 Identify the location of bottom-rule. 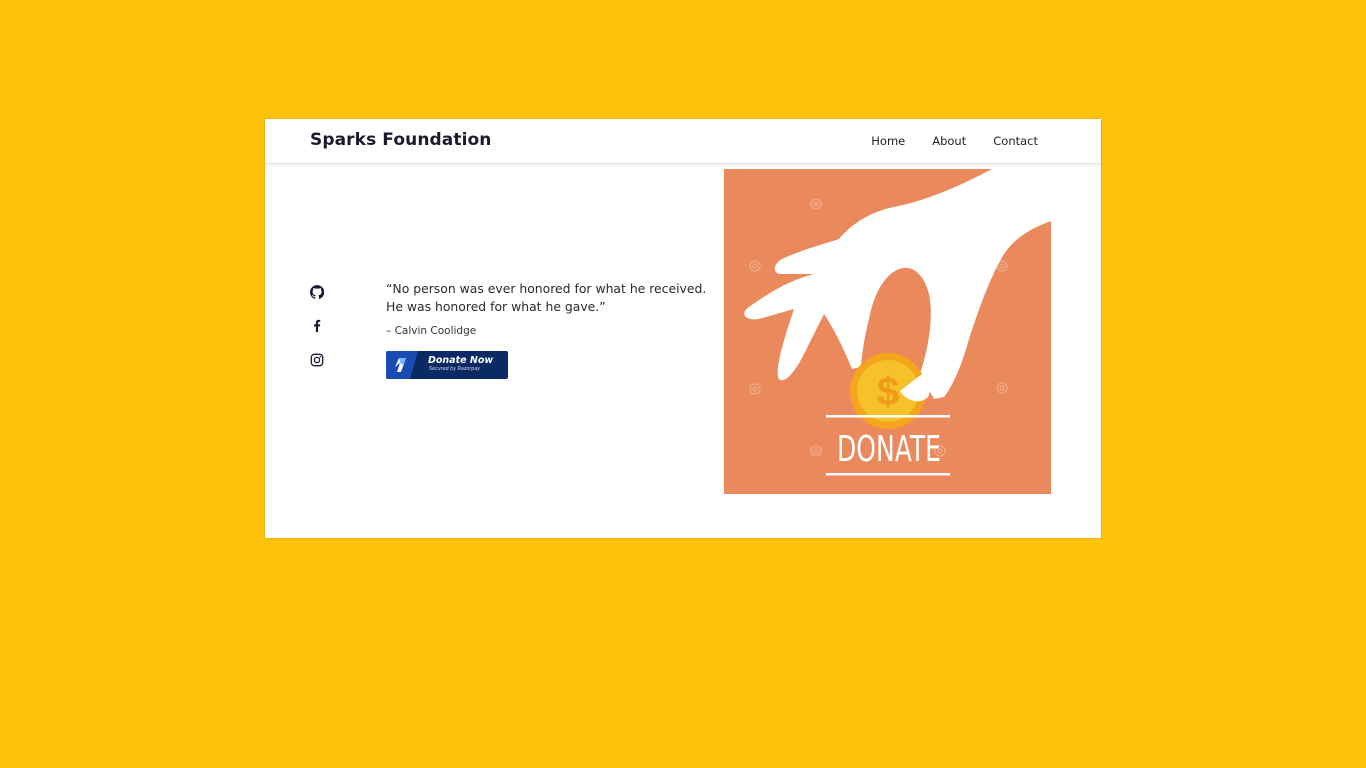
(888, 474).